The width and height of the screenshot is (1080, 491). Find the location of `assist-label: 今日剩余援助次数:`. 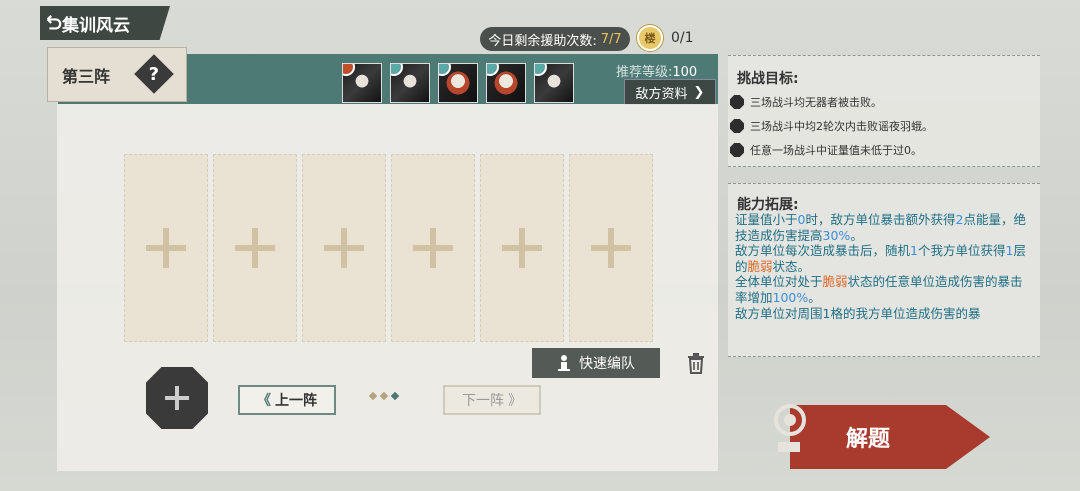

assist-label: 今日剩余援助次数: is located at coordinates (542, 41).